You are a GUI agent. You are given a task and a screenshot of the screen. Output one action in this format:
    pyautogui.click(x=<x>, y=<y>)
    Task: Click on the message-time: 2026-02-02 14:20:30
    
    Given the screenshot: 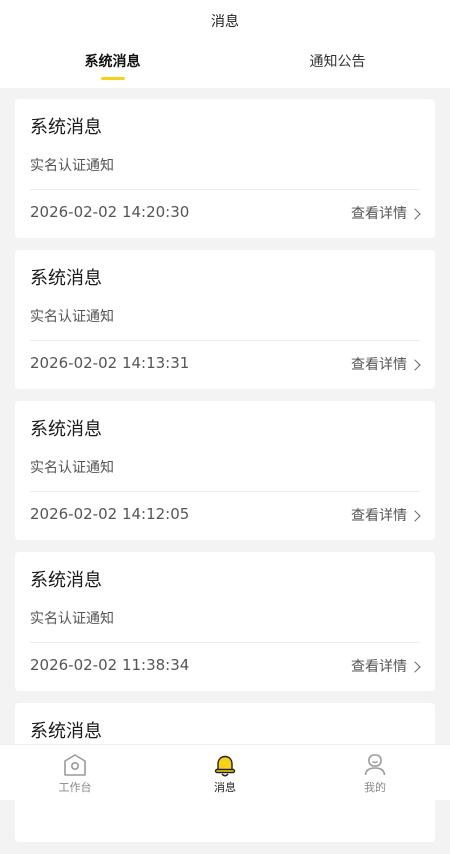 What is the action you would take?
    pyautogui.click(x=110, y=212)
    